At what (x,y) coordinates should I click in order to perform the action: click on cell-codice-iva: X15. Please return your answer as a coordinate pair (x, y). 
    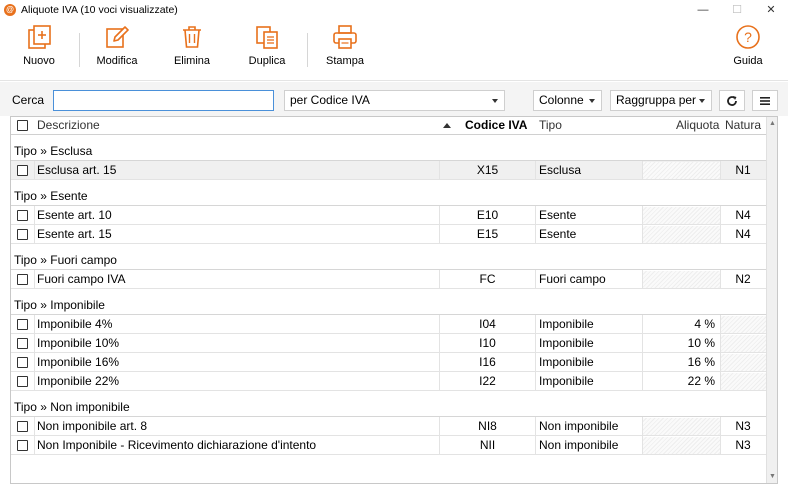
    Looking at the image, I should click on (487, 170).